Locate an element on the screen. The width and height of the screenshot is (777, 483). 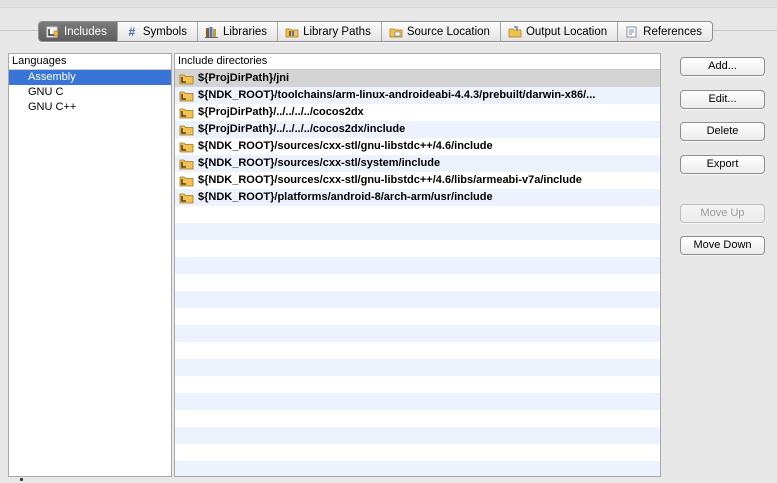
tab-label: Output Location is located at coordinates (566, 31).